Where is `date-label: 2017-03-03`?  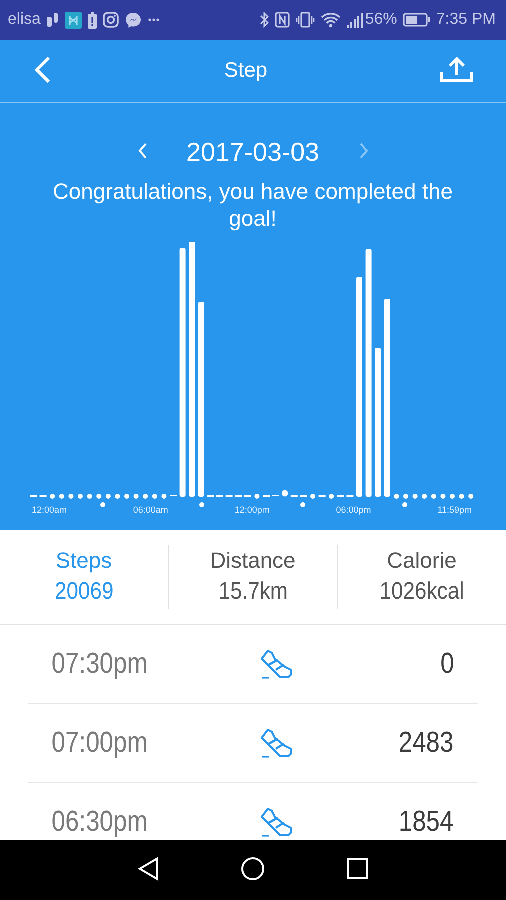 date-label: 2017-03-03 is located at coordinates (253, 152).